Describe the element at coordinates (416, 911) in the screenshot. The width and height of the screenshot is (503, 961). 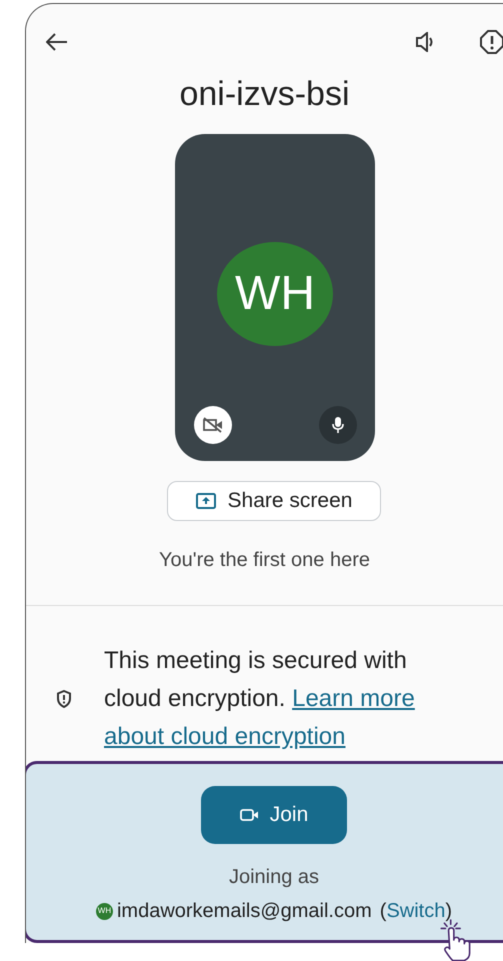
I see `switch-link: Switch` at that location.